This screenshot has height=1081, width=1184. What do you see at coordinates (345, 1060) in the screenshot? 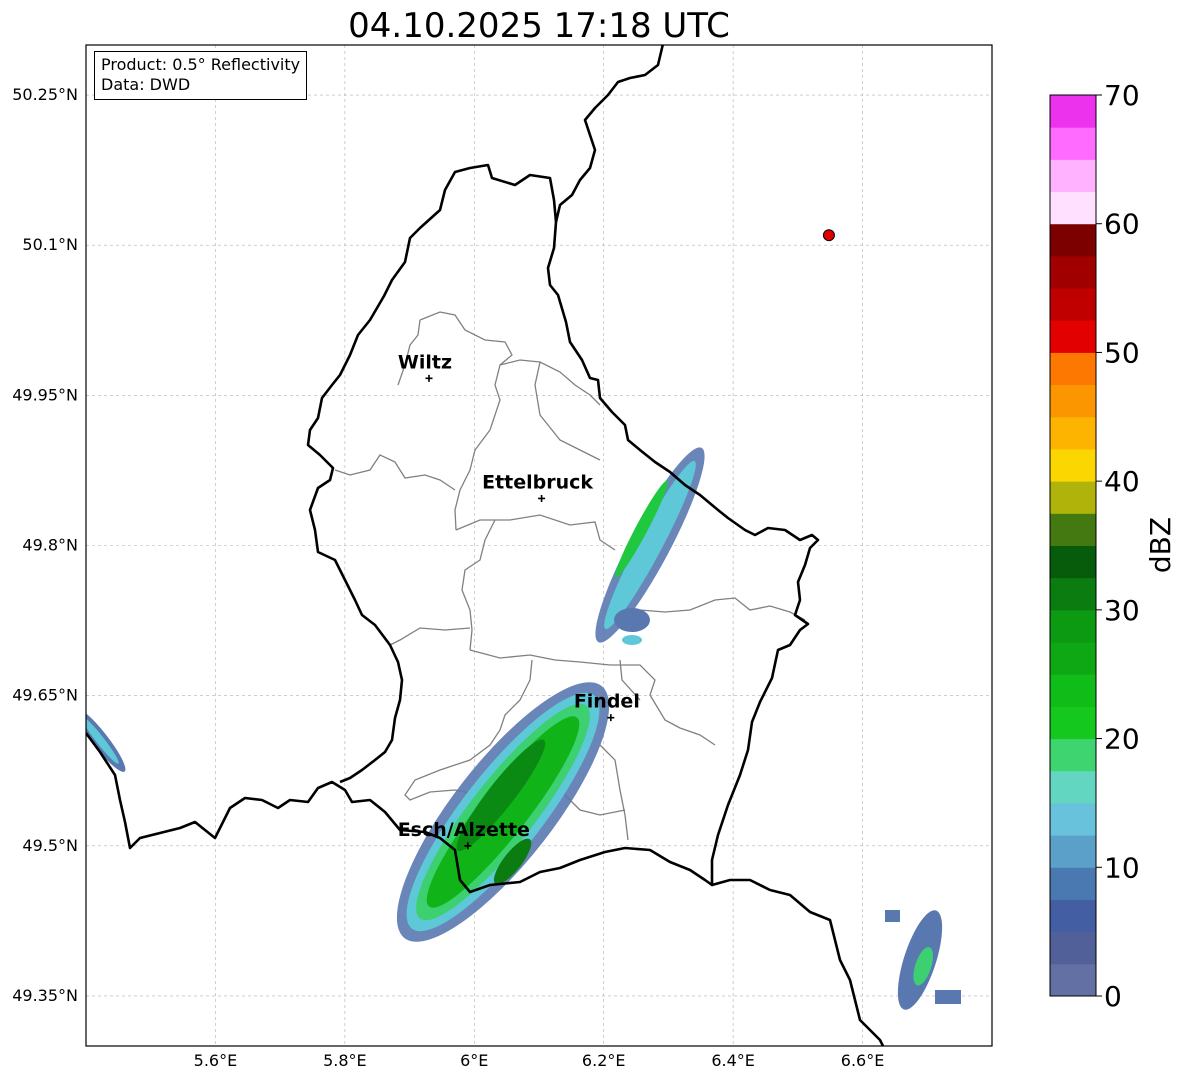
I see `lon-tick-label: 5.8°E` at bounding box center [345, 1060].